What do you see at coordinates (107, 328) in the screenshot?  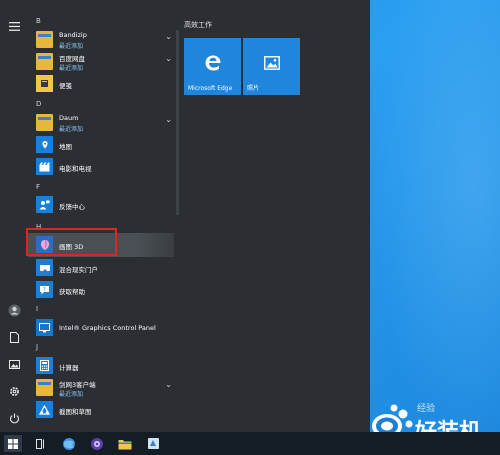 I see `app-name: Intel® Graphics Control Panel` at bounding box center [107, 328].